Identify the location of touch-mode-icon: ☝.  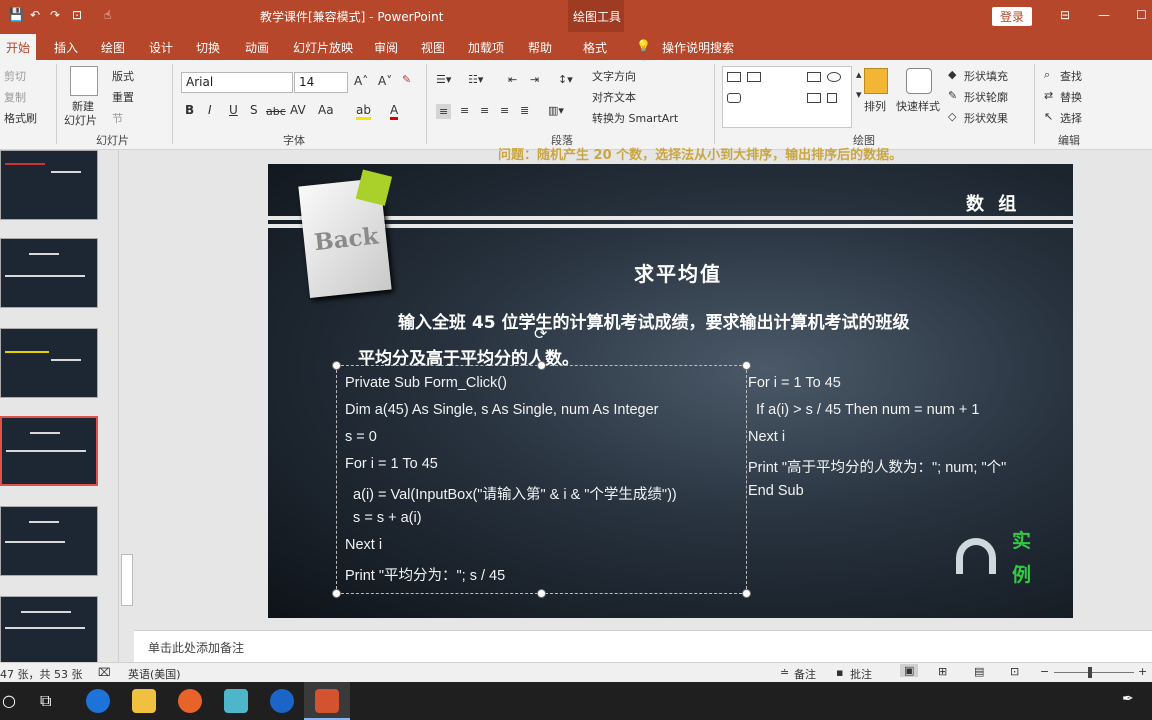
(107, 15).